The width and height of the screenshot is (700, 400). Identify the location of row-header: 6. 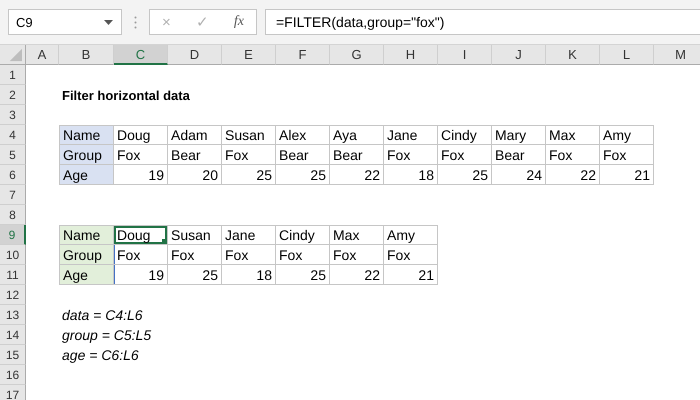
(13, 175).